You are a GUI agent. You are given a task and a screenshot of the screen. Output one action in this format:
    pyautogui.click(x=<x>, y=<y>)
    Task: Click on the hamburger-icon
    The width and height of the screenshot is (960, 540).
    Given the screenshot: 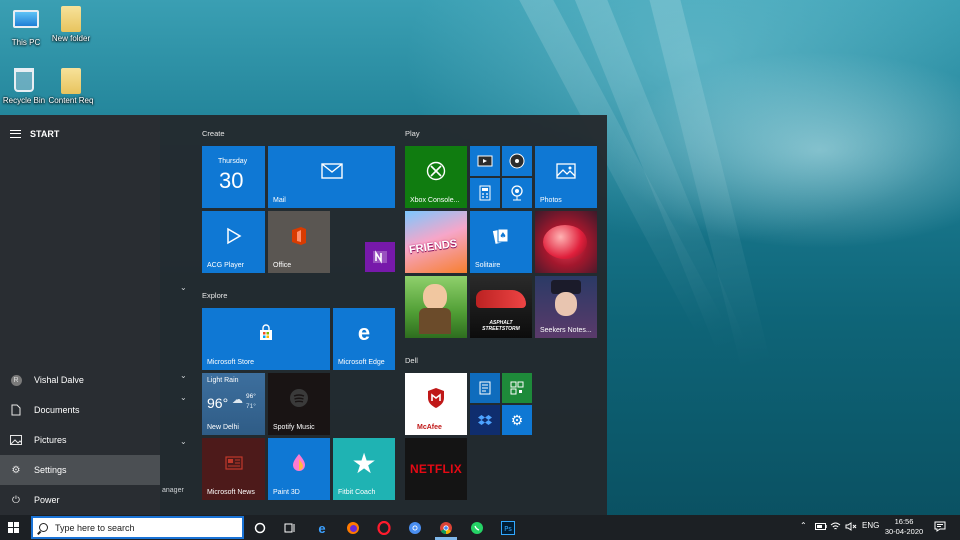 What is the action you would take?
    pyautogui.click(x=15, y=134)
    